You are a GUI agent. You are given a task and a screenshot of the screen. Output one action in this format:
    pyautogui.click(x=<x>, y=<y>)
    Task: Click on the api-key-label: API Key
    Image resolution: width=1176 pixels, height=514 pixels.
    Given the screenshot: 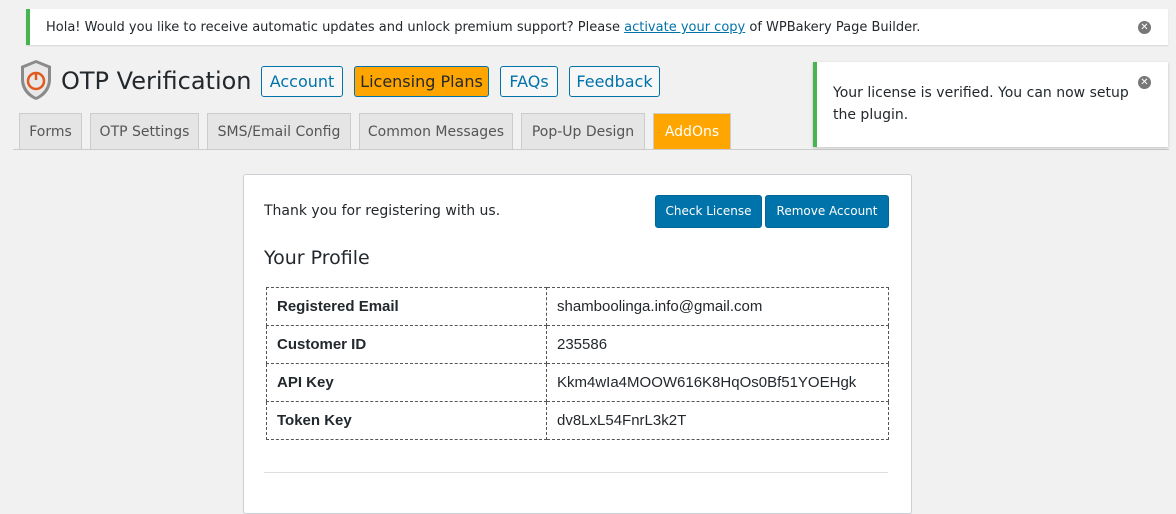 What is the action you would take?
    pyautogui.click(x=406, y=382)
    